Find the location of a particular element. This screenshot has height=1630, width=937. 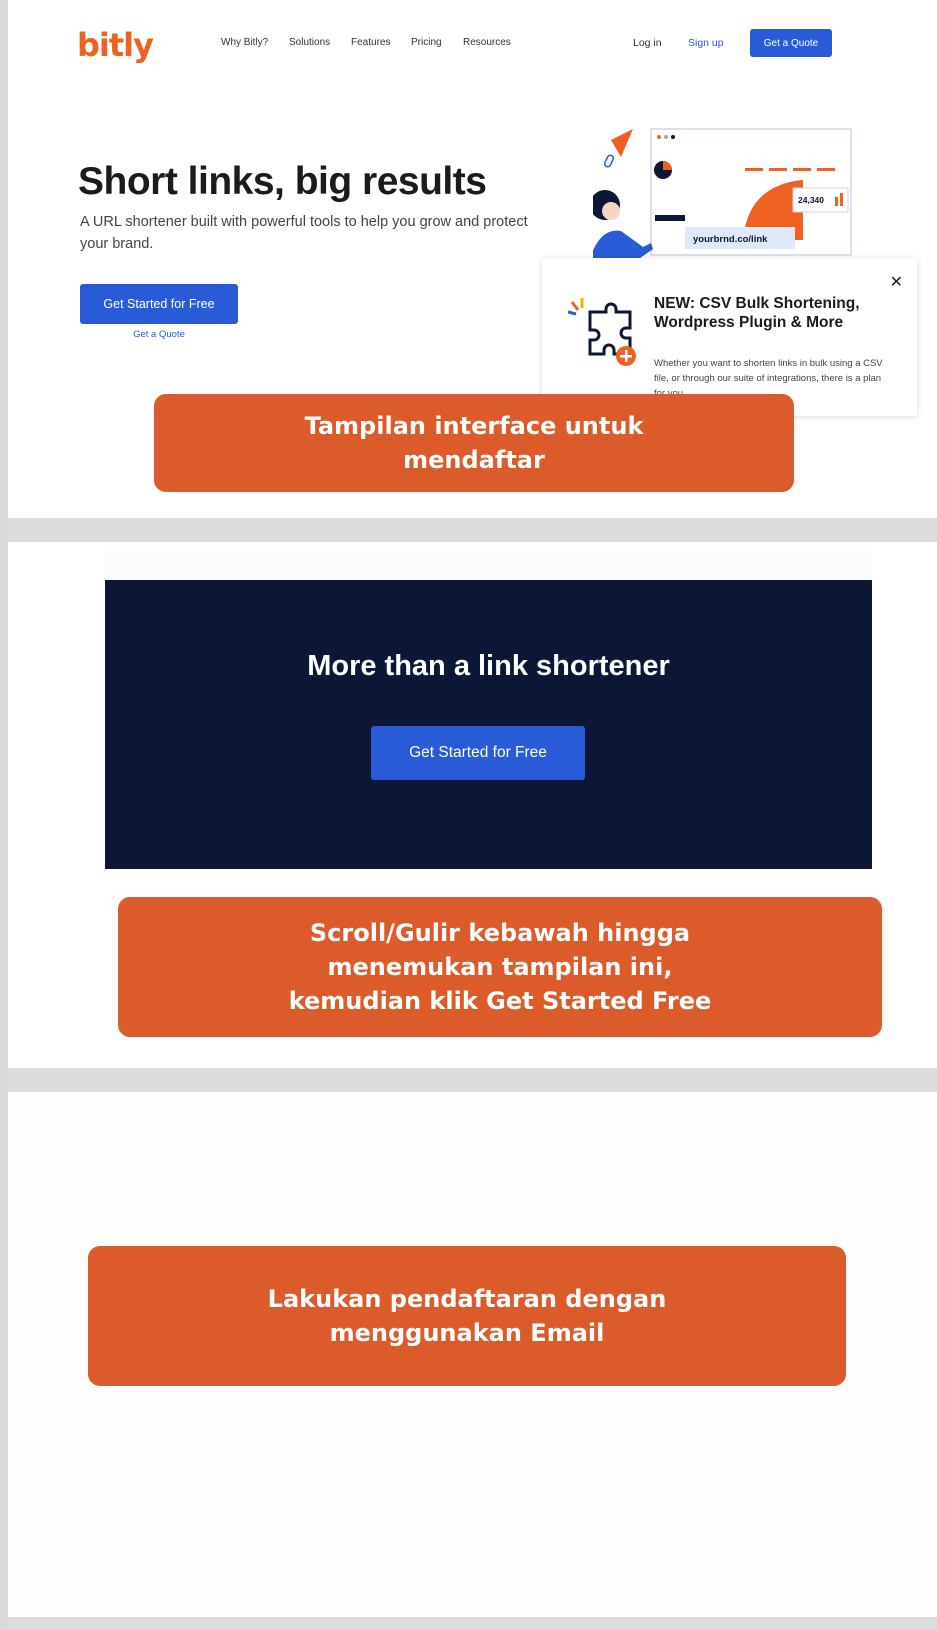

get-started-button: Get Started for Free is located at coordinates (159, 304).